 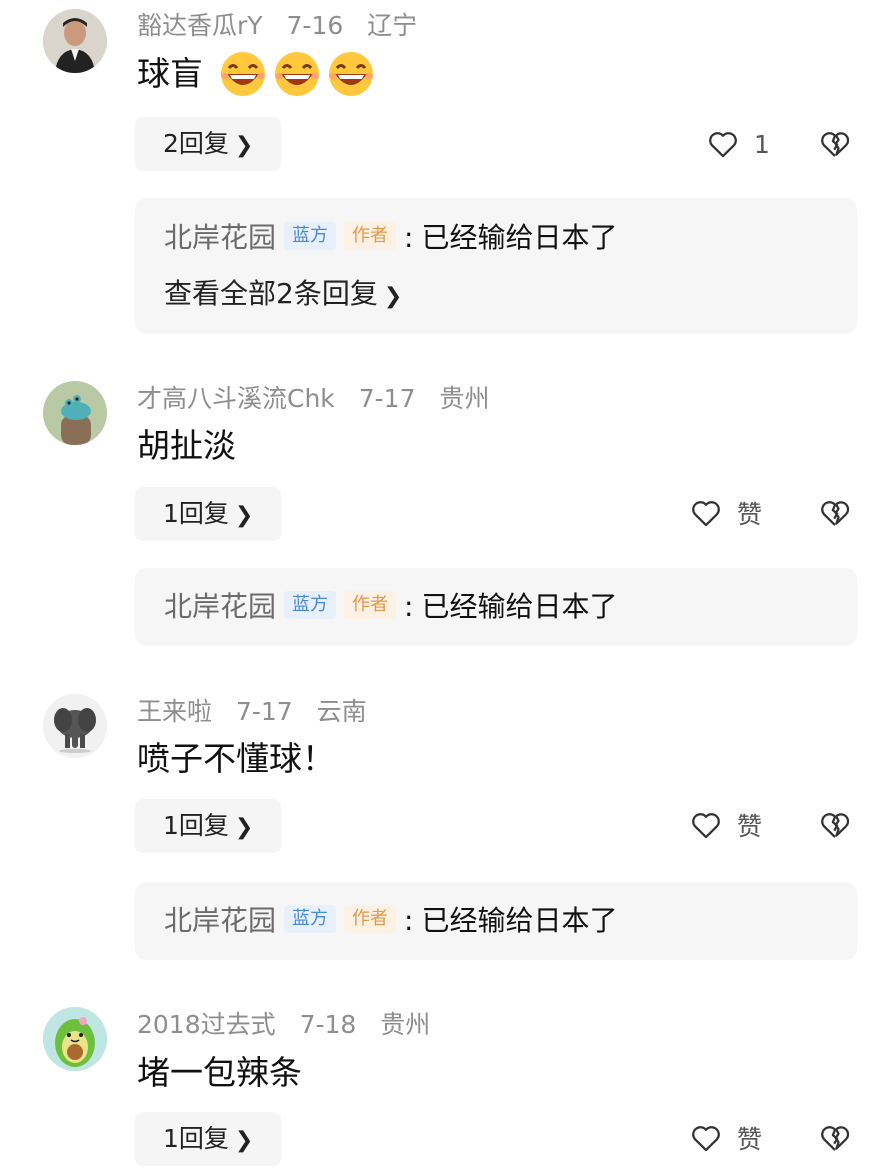 I want to click on comment-text: 堵一包辣条, so click(x=219, y=1072).